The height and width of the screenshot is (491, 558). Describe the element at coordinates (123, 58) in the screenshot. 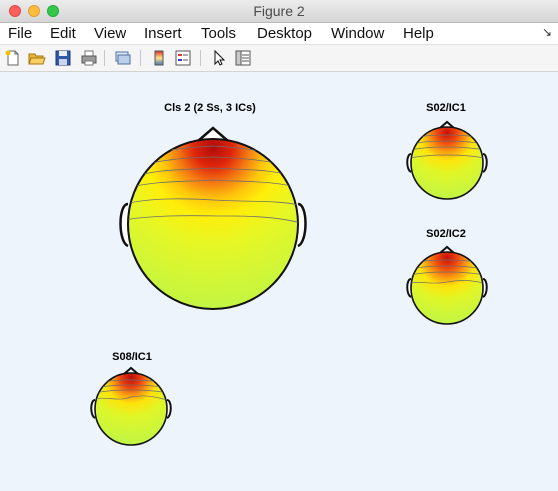

I see `link-icon` at that location.